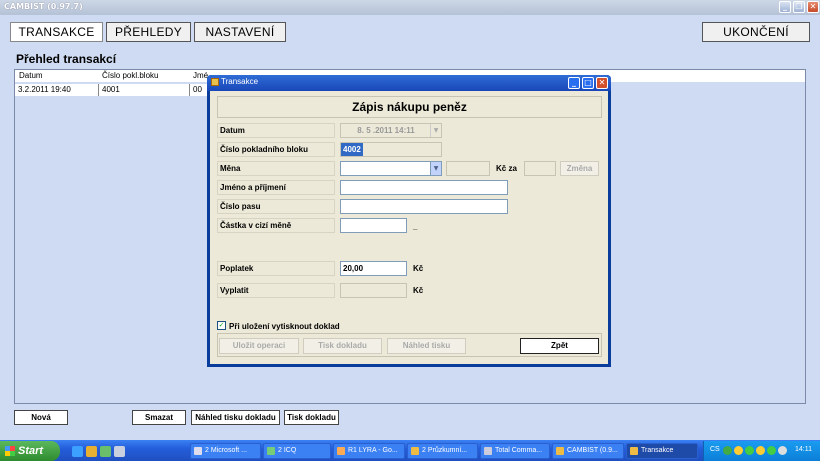 The image size is (820, 461). I want to click on dialog-title: Transakce, so click(240, 81).